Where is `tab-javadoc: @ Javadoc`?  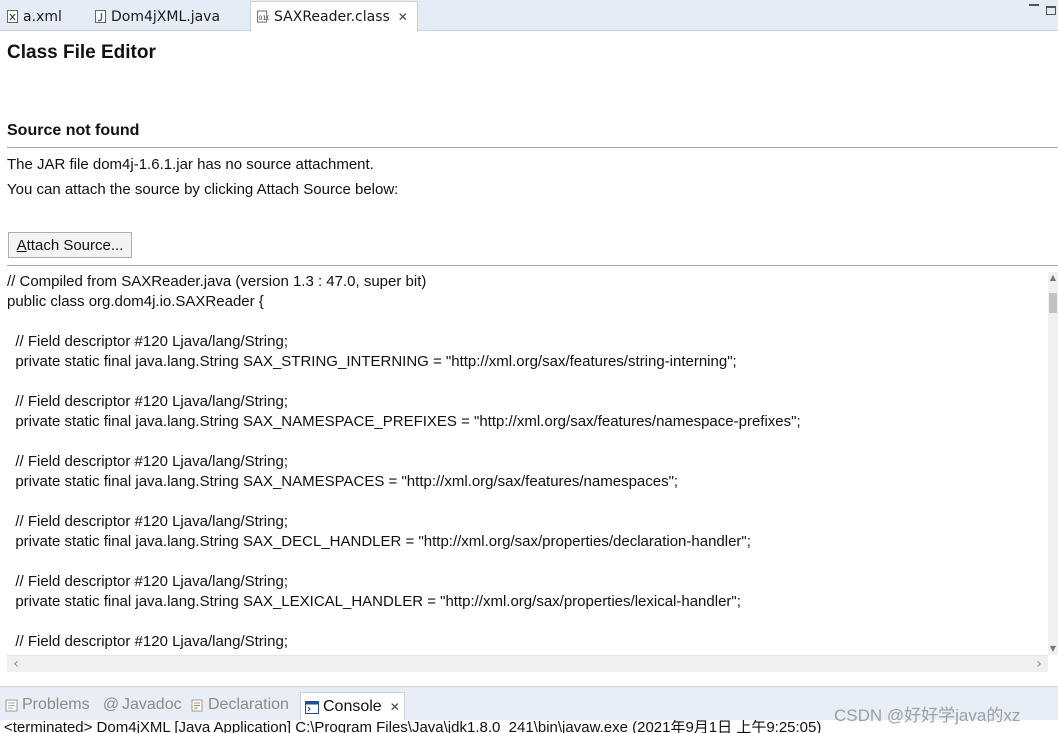 tab-javadoc: @ Javadoc is located at coordinates (142, 705).